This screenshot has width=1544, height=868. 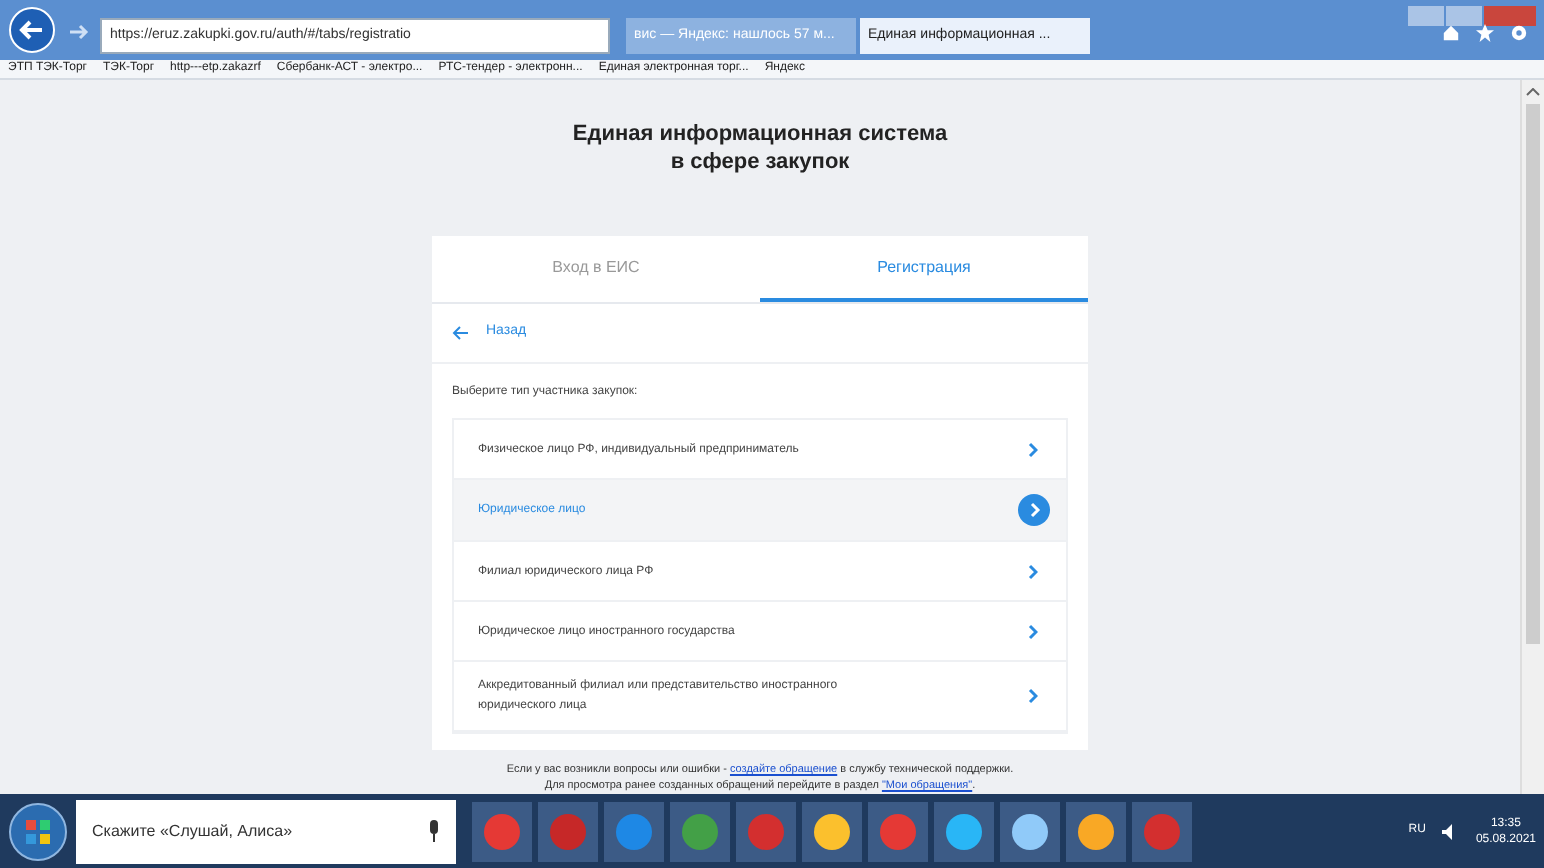 I want to click on back-icon, so click(x=32, y=29).